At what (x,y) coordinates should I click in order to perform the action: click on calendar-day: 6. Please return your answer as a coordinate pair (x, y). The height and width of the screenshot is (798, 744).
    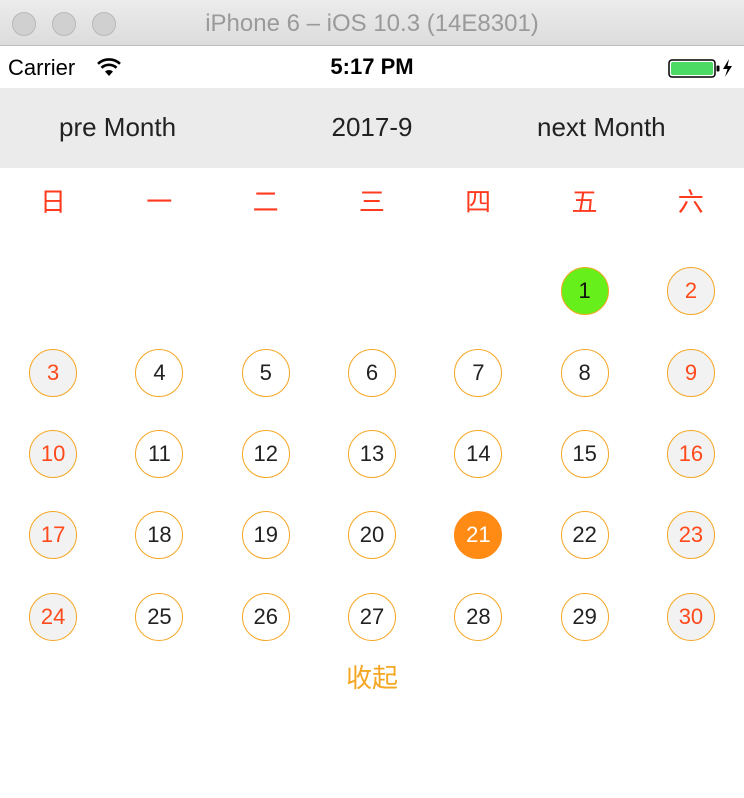
    Looking at the image, I should click on (372, 373).